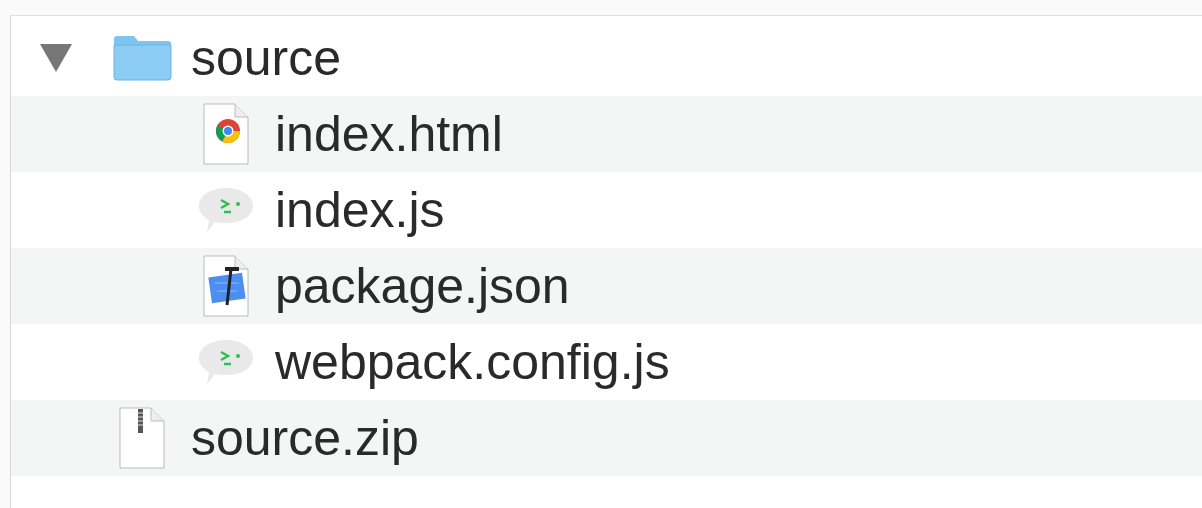 Image resolution: width=1202 pixels, height=508 pixels. I want to click on file-name: index.js, so click(360, 210).